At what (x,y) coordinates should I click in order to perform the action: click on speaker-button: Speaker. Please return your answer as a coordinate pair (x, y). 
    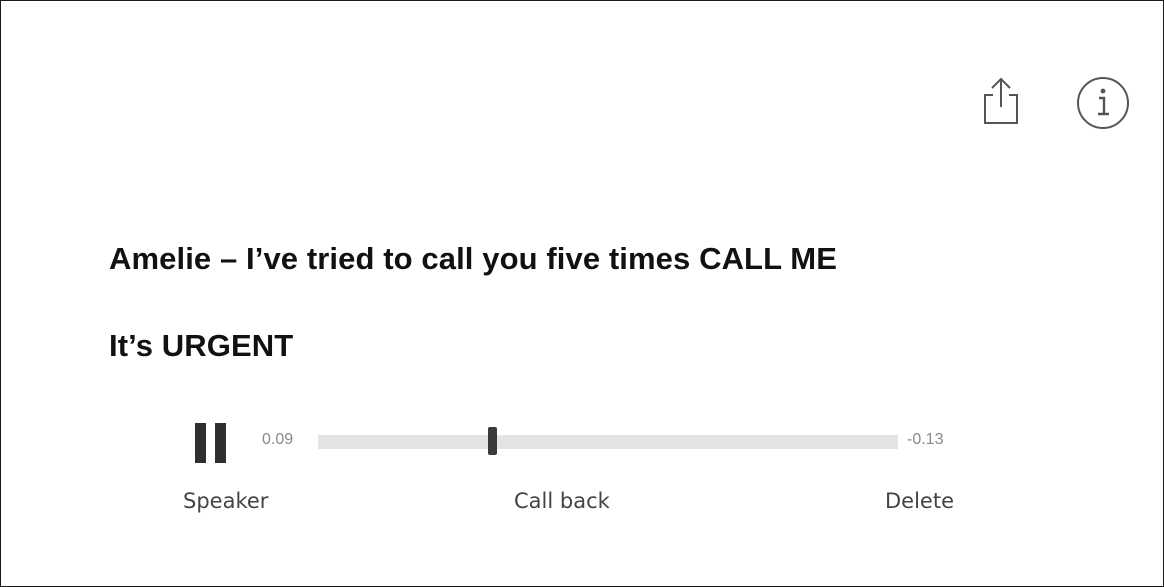
    Looking at the image, I should click on (225, 501).